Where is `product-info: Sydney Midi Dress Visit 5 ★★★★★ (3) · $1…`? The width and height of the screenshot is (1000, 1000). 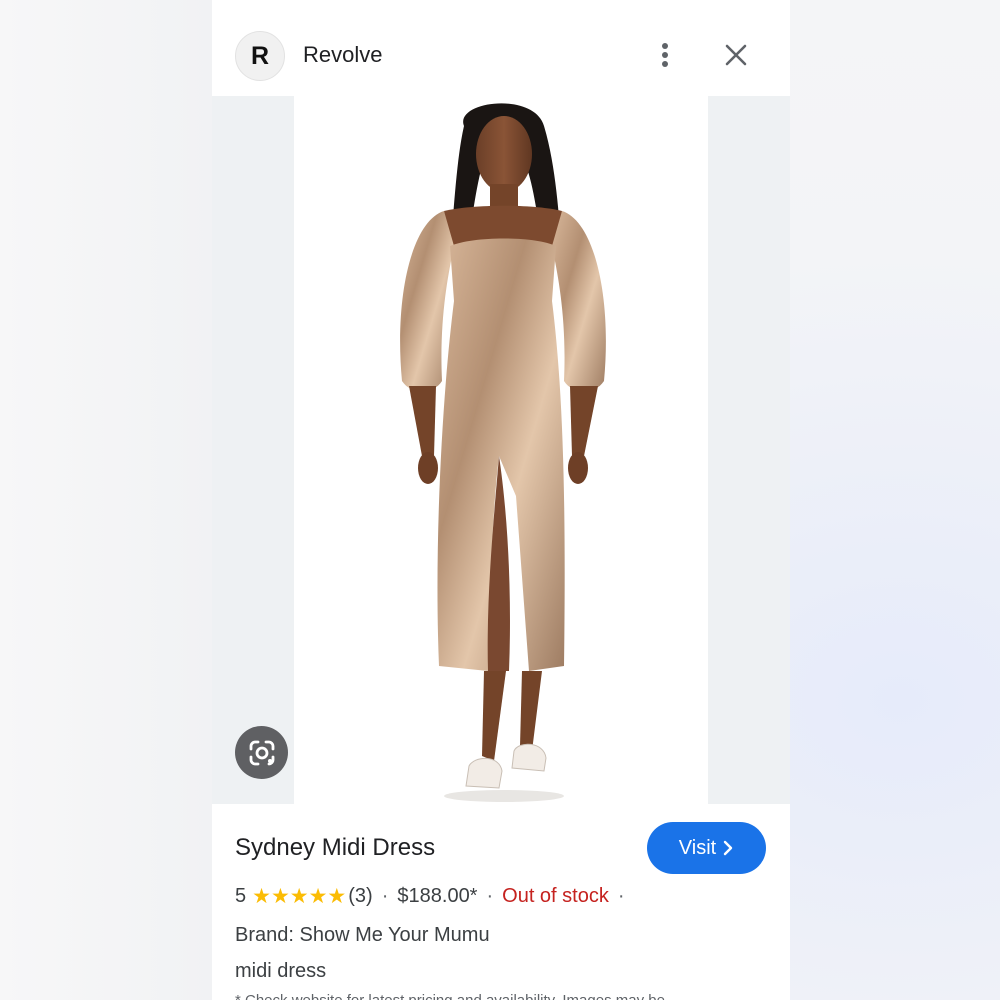
product-info: Sydney Midi Dress Visit 5 ★★★★★ (3) · $1… is located at coordinates (501, 902).